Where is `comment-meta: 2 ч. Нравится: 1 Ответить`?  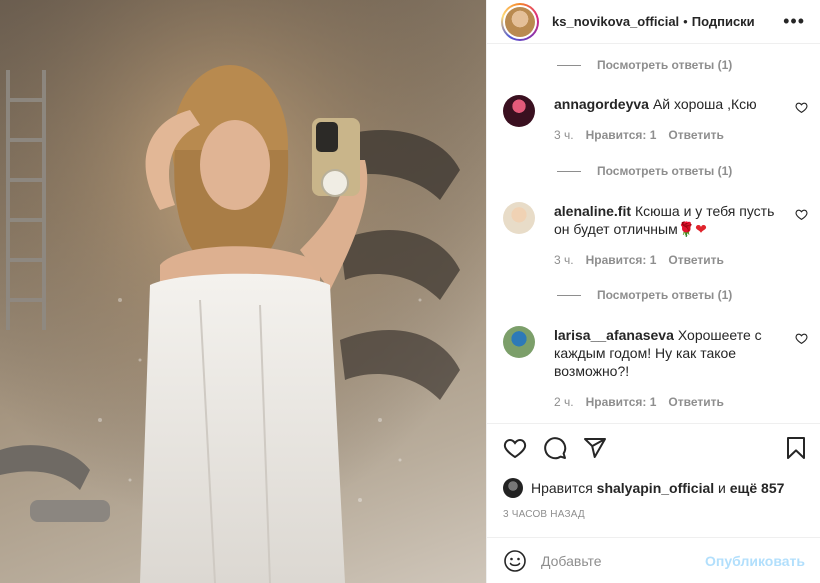 comment-meta: 2 ч. Нравится: 1 Ответить is located at coordinates (645, 402).